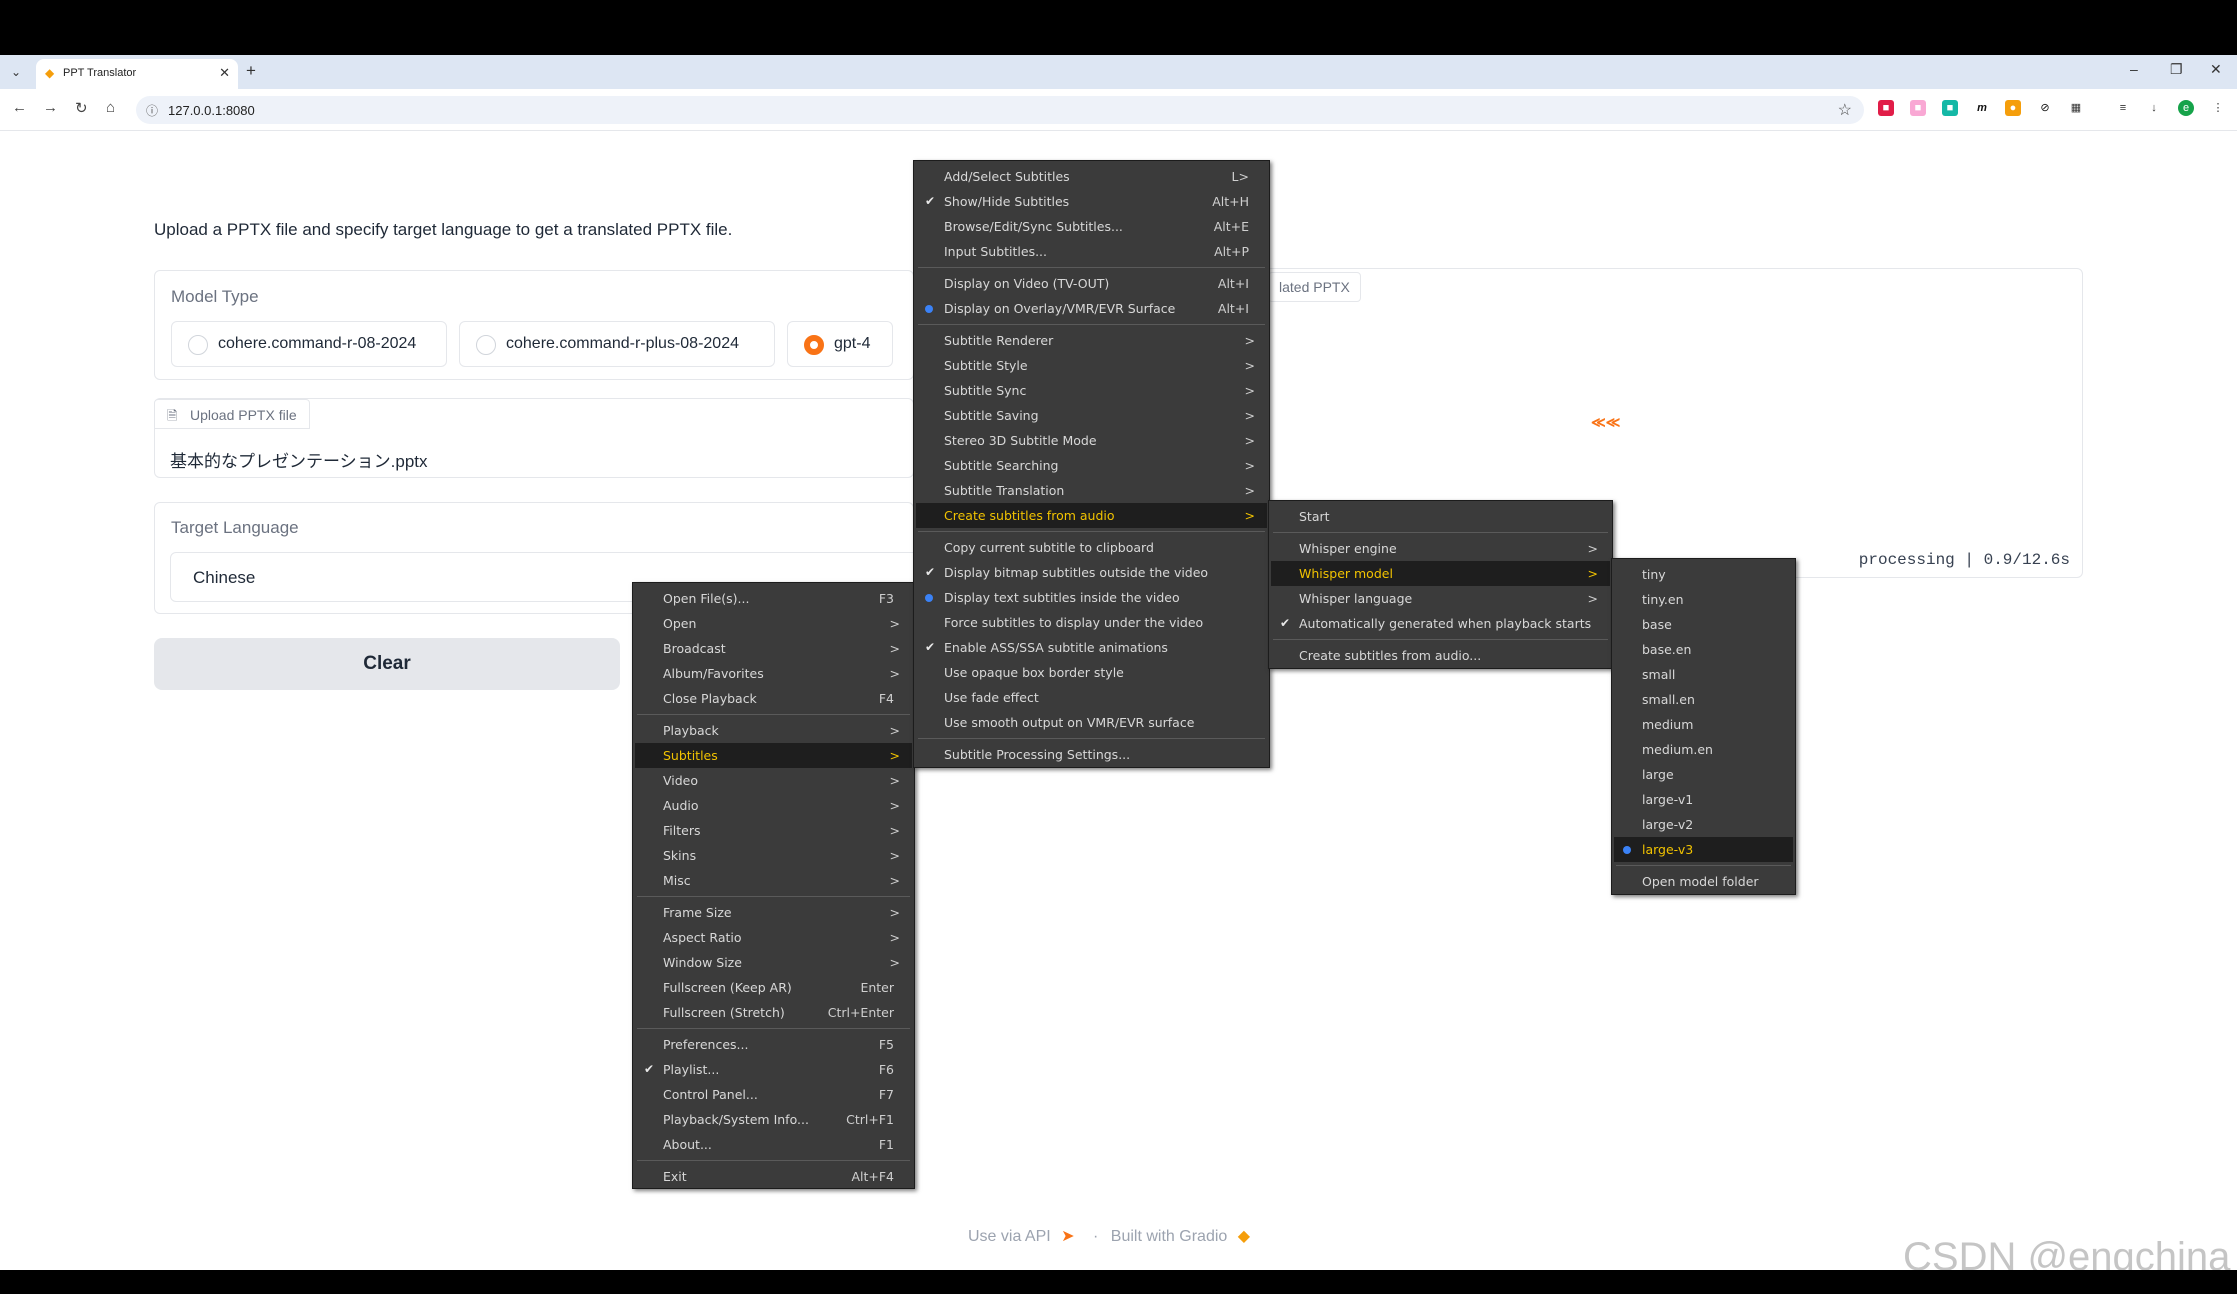  Describe the element at coordinates (1091, 672) in the screenshot. I see `subtitles-menu-item-use-opaque-box-border-style: Use opaque box border style` at that location.